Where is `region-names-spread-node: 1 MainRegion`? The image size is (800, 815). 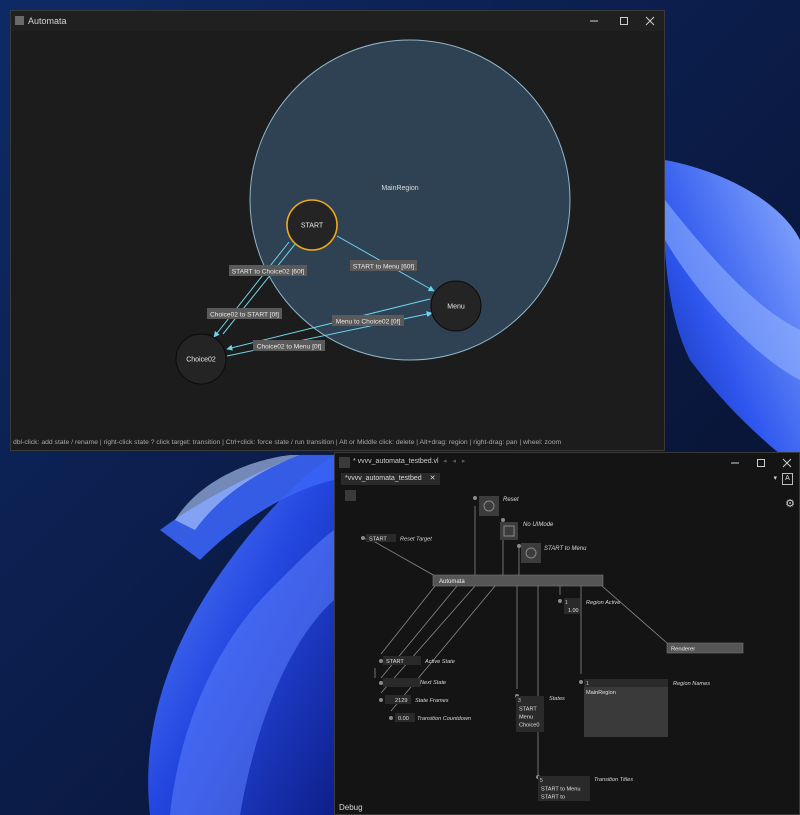
region-names-spread-node: 1 MainRegion is located at coordinates (623, 708).